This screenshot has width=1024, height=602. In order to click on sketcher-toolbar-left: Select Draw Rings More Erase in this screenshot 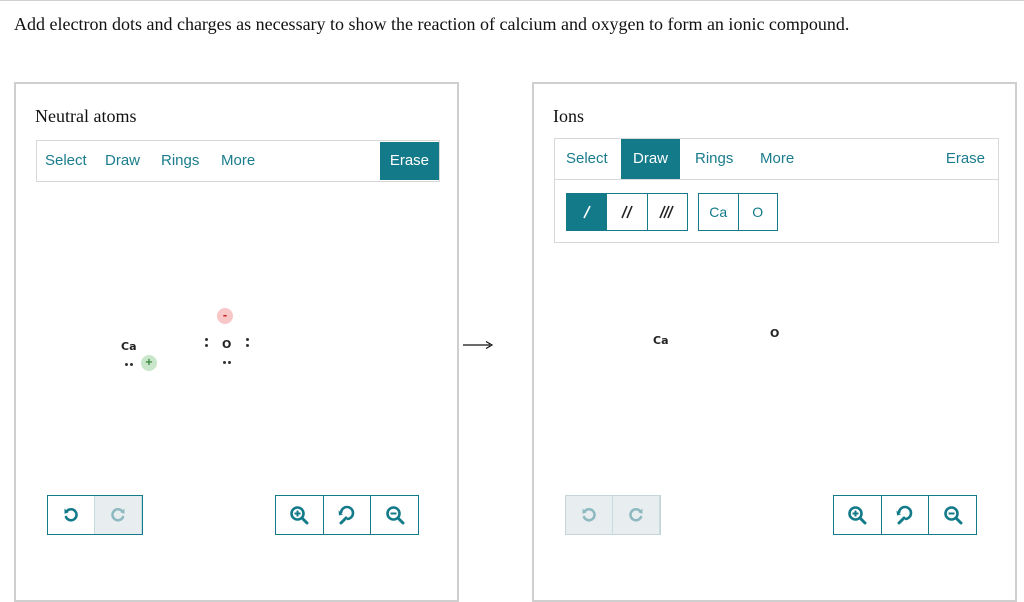, I will do `click(238, 161)`.